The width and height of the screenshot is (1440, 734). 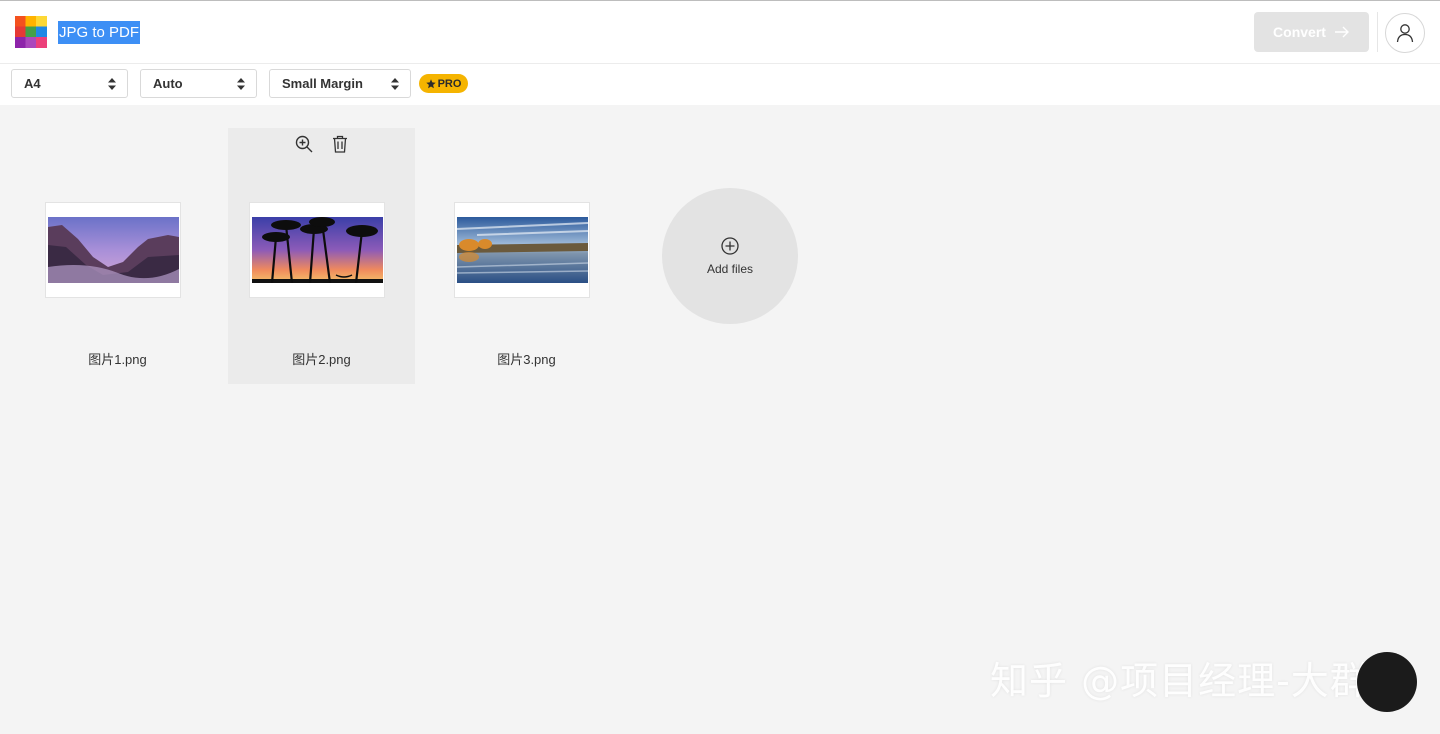 I want to click on file-name: 图片1.png, so click(x=117, y=359).